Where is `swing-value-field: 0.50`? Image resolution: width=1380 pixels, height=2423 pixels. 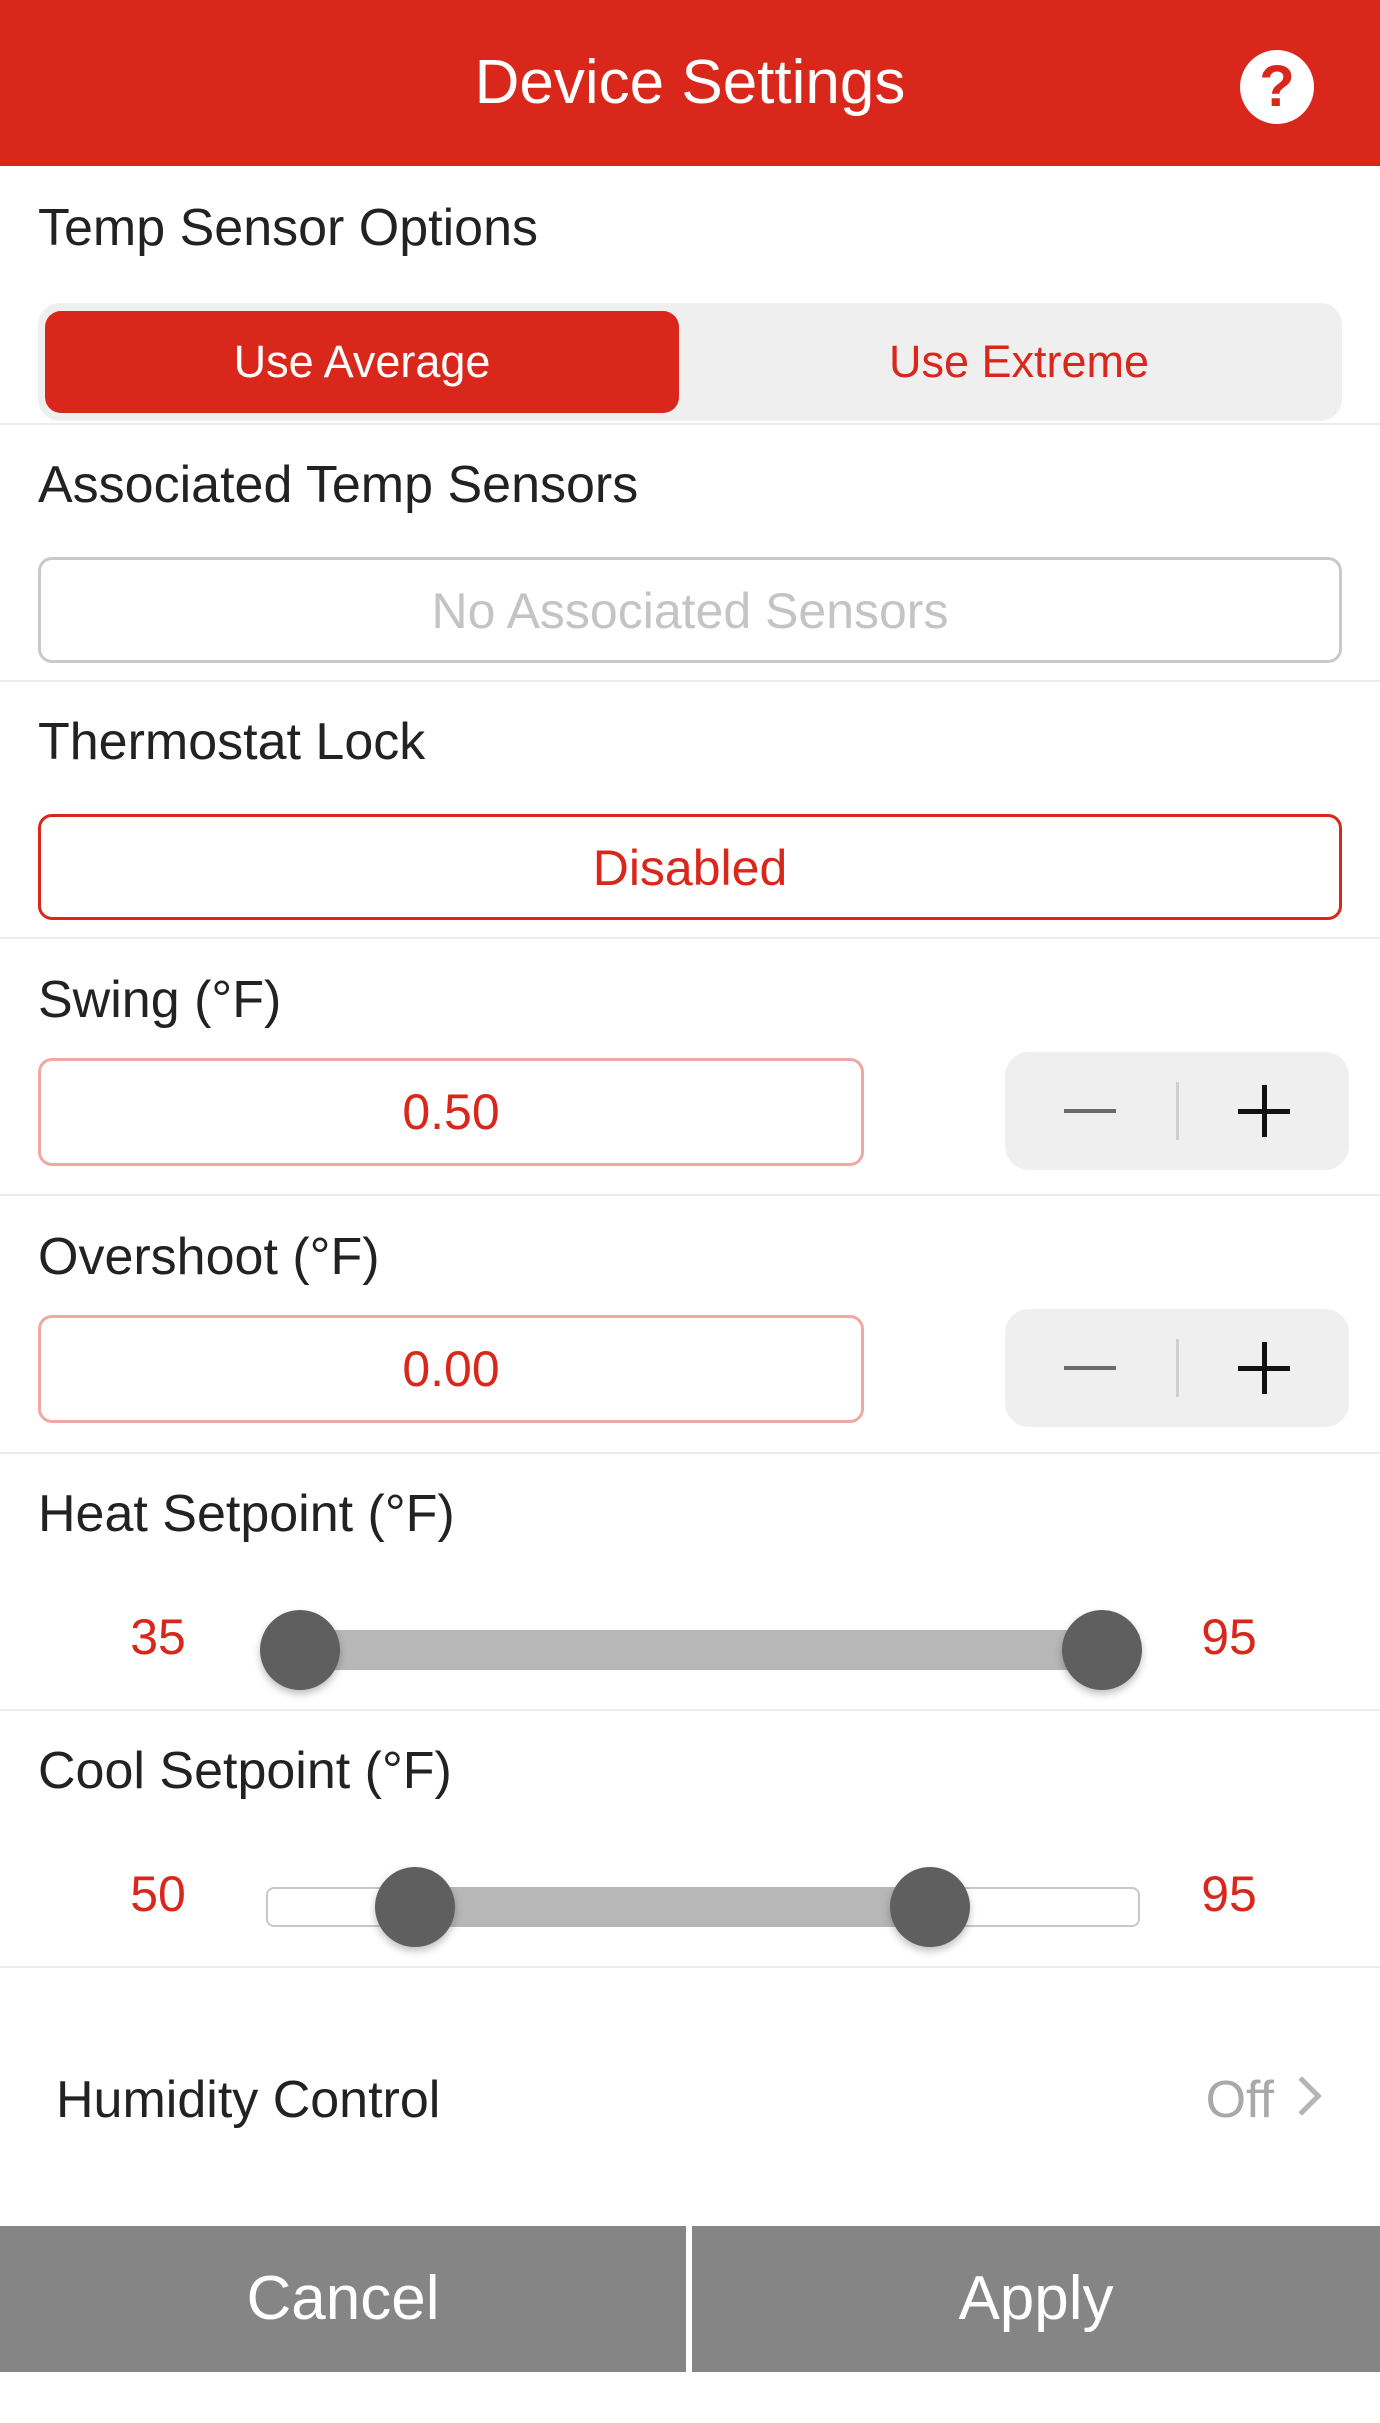 swing-value-field: 0.50 is located at coordinates (451, 1112).